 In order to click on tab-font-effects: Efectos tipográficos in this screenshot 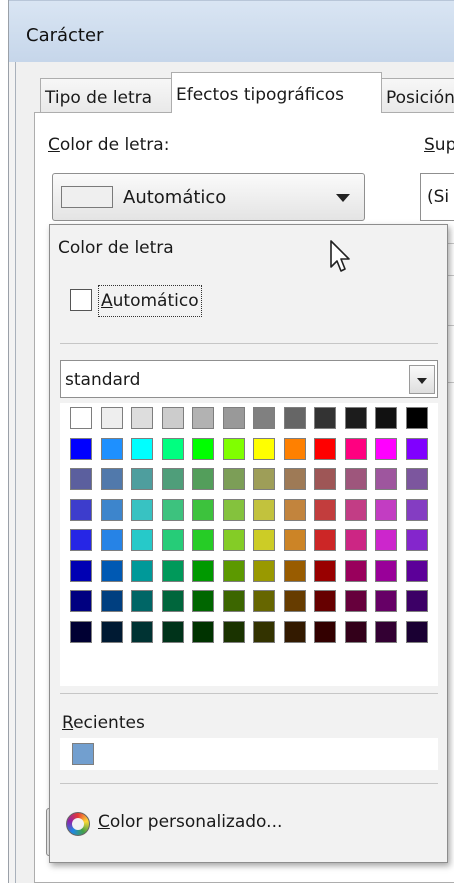, I will do `click(276, 92)`.